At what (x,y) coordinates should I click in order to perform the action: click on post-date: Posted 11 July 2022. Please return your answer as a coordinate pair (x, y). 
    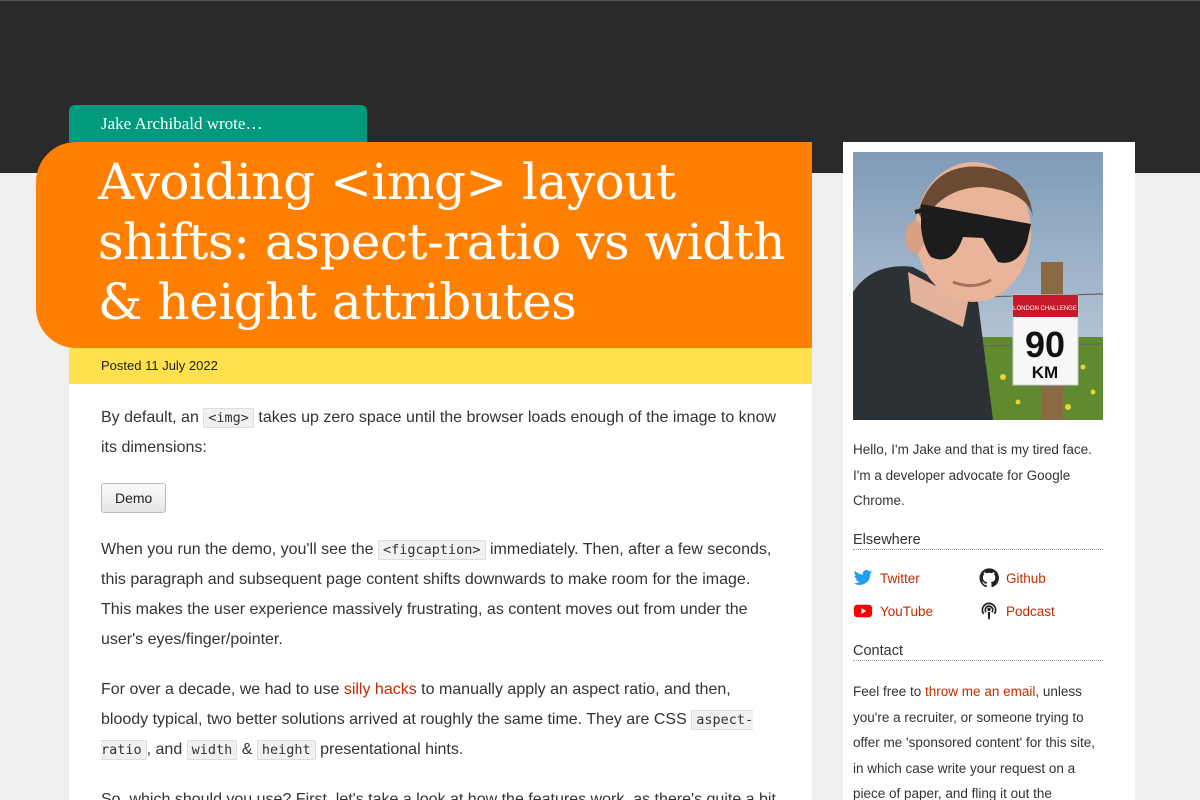
    Looking at the image, I should click on (159, 365).